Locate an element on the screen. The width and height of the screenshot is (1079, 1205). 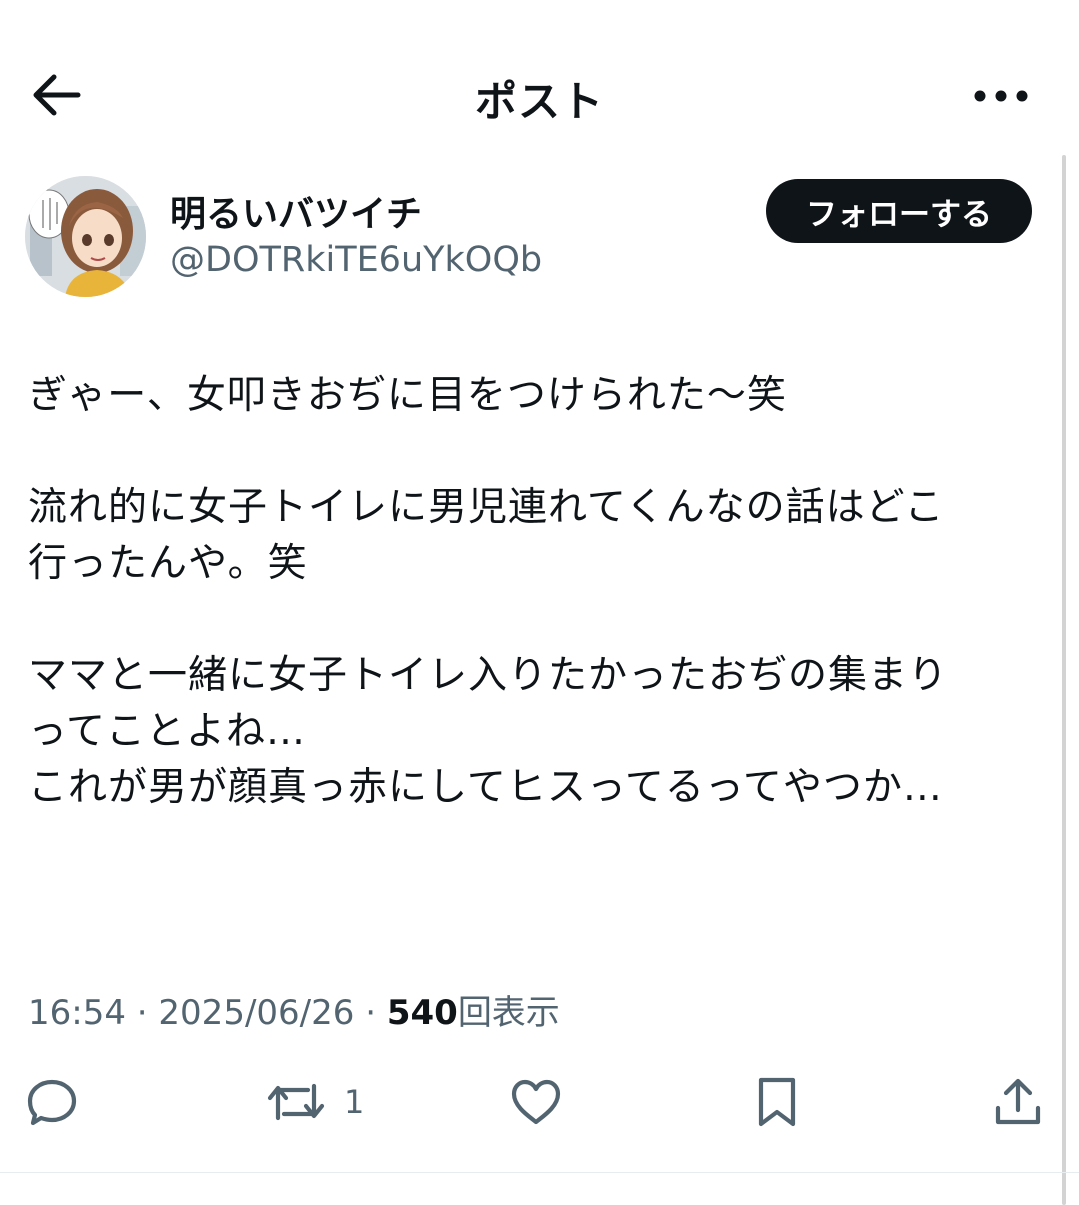
post-line: 行ったんや。笑 is located at coordinates (168, 563).